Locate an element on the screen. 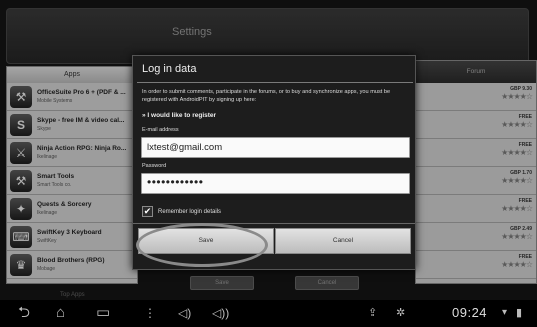 This screenshot has height=327, width=537. volume-down-icon: ◁) is located at coordinates (184, 313).